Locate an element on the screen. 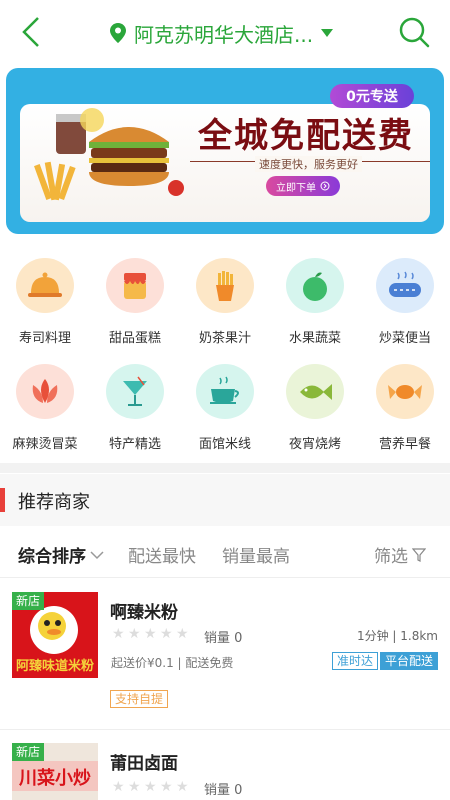 The image size is (450, 800). category-label: 夜宵烧烤 is located at coordinates (314, 444).